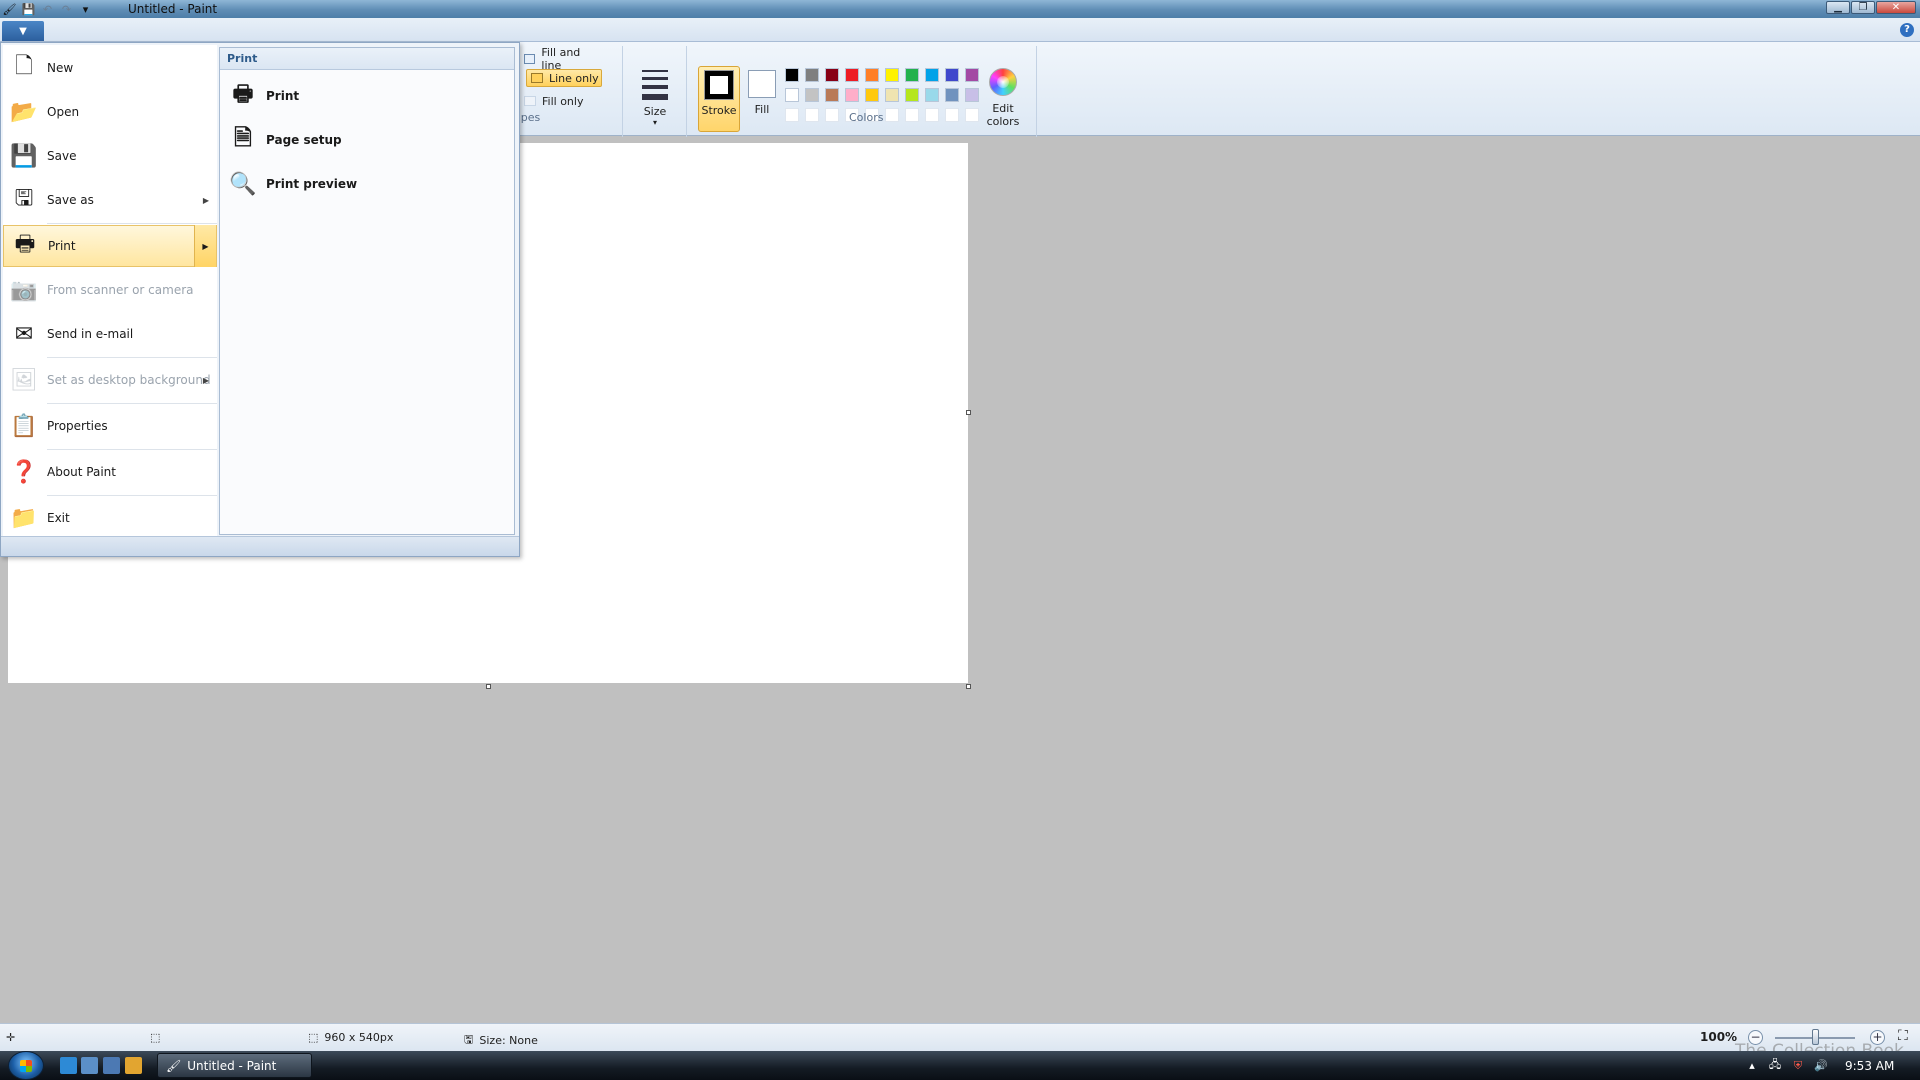  I want to click on menu-item-save-as: 🖫 Save as ▶, so click(110, 200).